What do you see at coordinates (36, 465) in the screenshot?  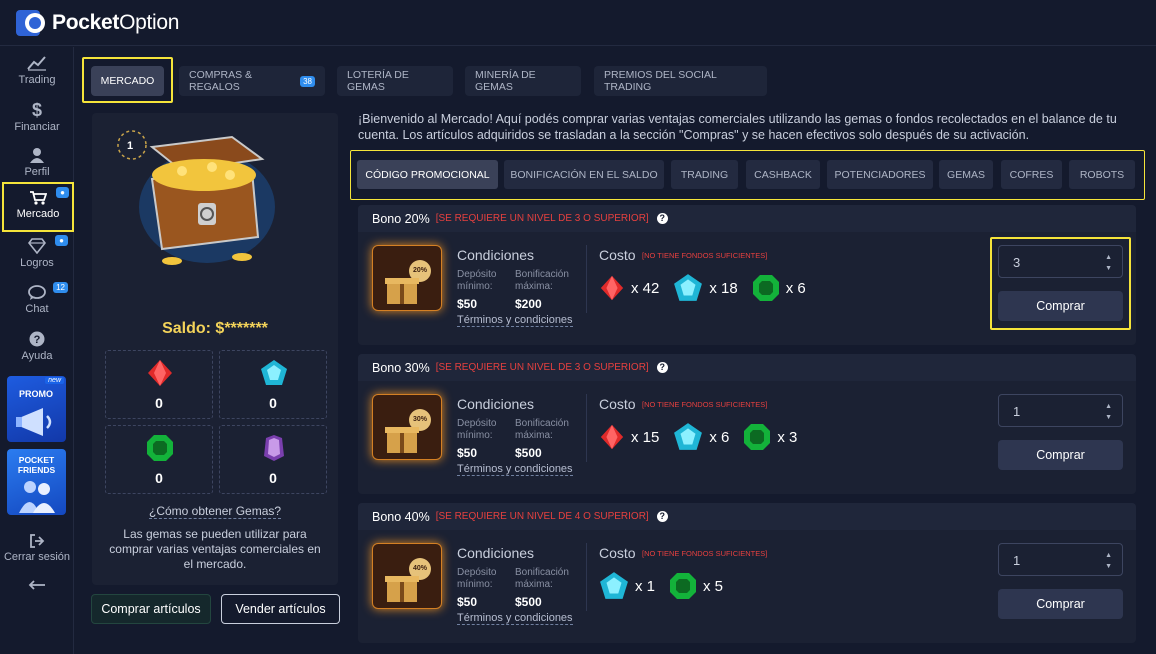 I see `pocket-friends-label: POCKET FRIENDS` at bounding box center [36, 465].